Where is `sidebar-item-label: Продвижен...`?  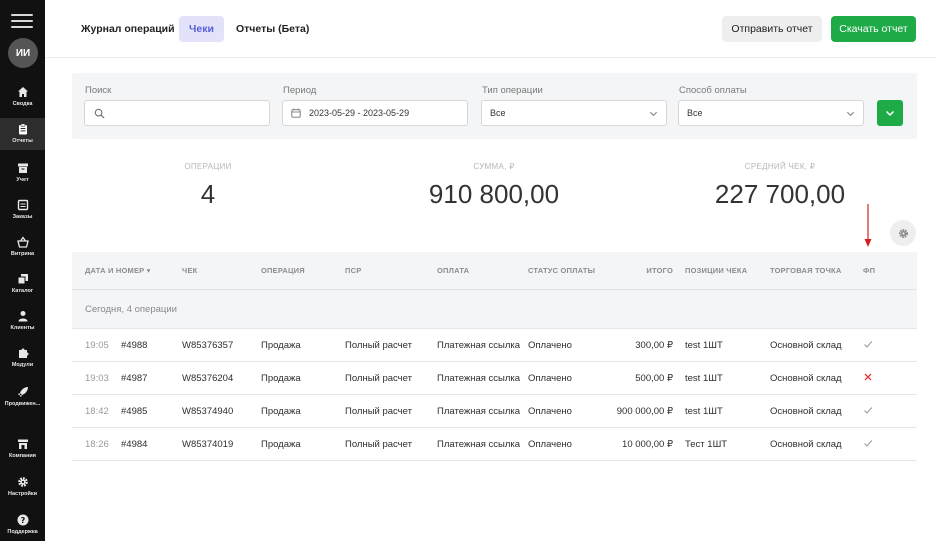 sidebar-item-label: Продвижен... is located at coordinates (22, 404).